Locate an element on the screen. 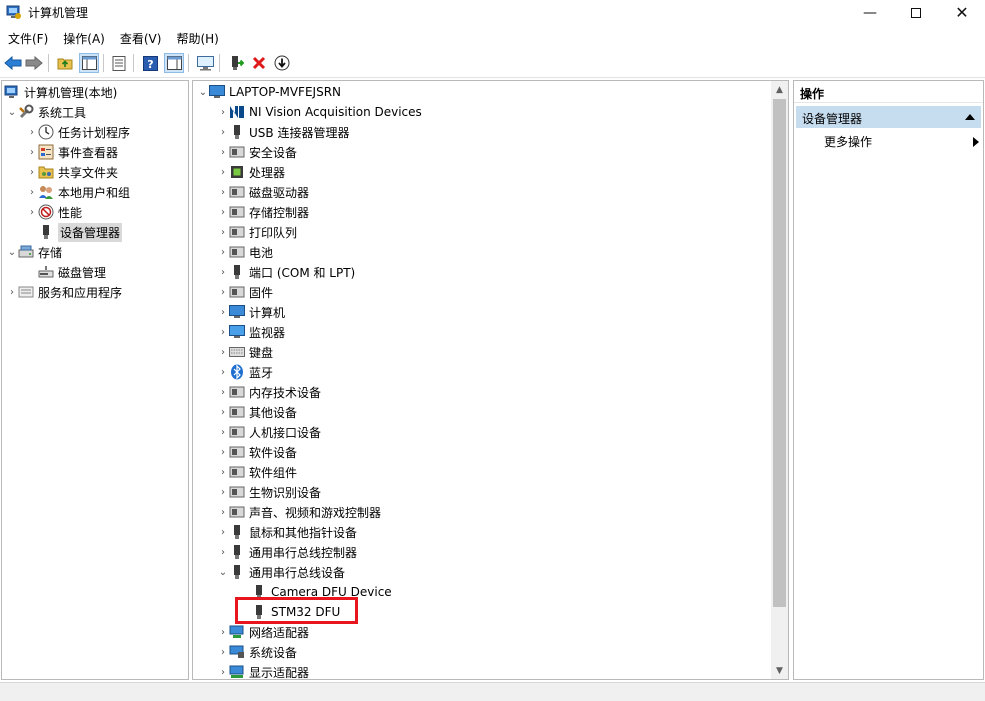 The image size is (985, 701). tree-event-viewer: › 事件查看器 is located at coordinates (72, 152).